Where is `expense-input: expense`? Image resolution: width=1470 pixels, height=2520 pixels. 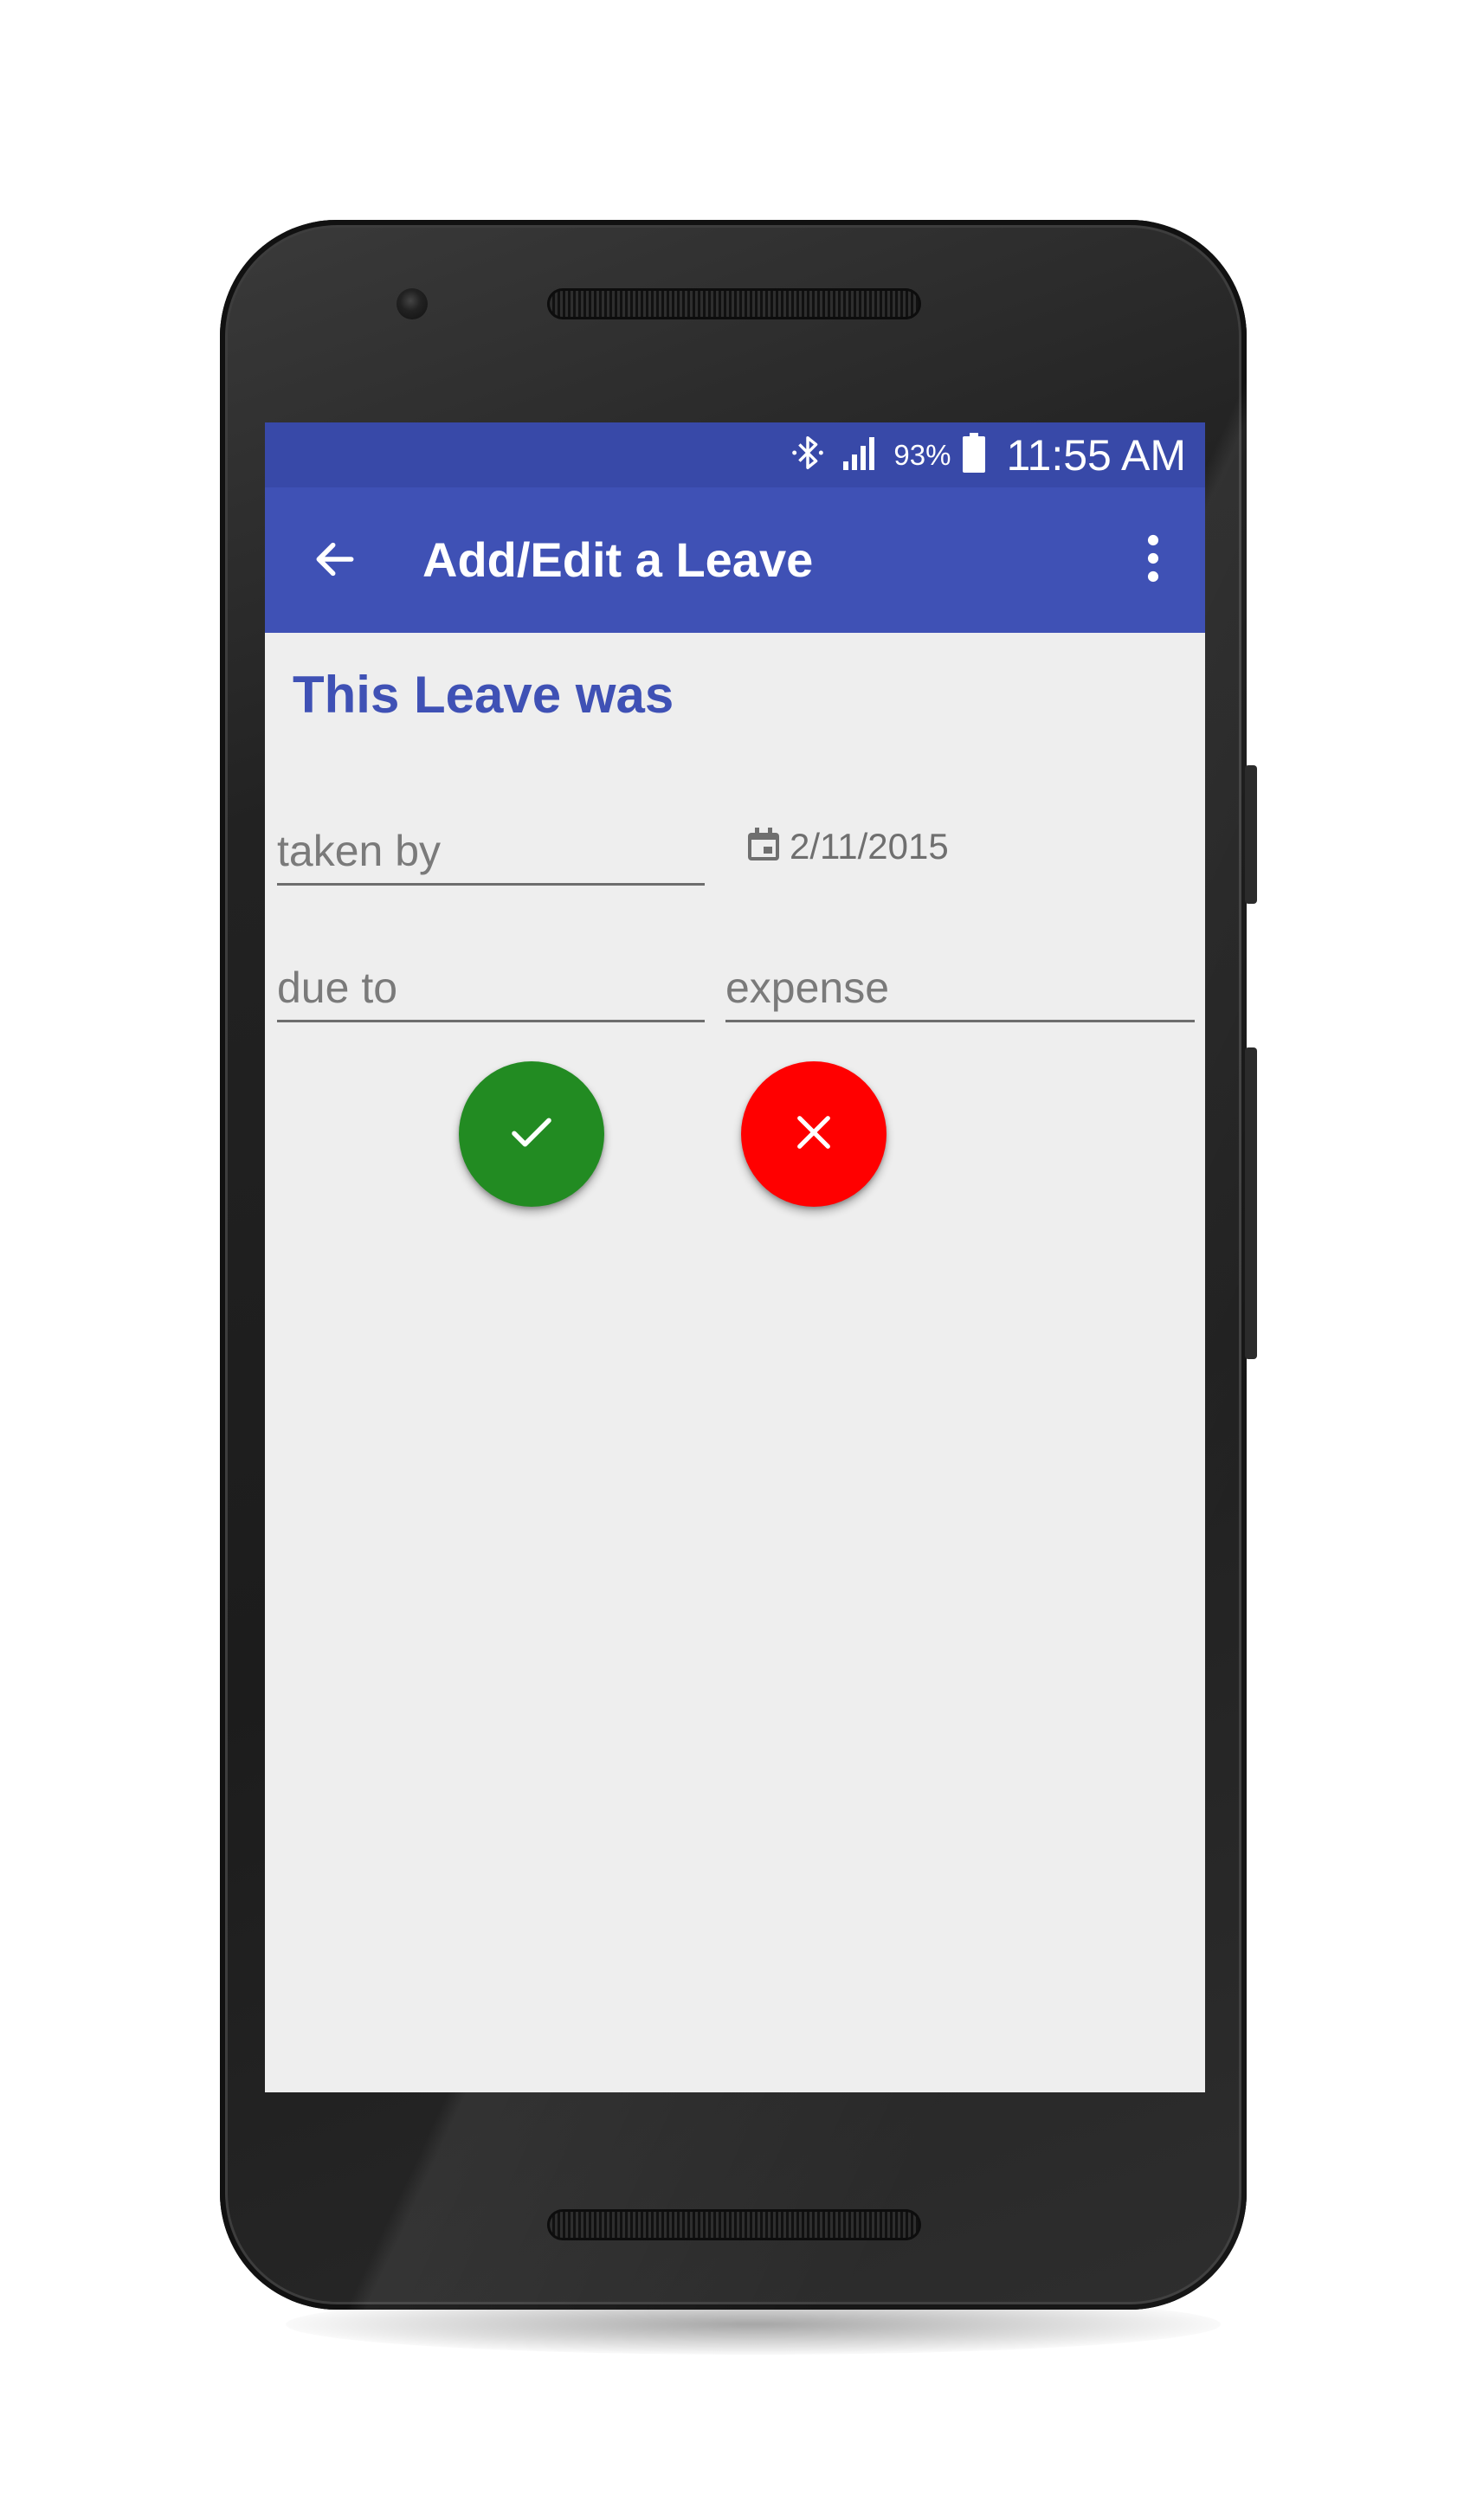 expense-input: expense is located at coordinates (807, 988).